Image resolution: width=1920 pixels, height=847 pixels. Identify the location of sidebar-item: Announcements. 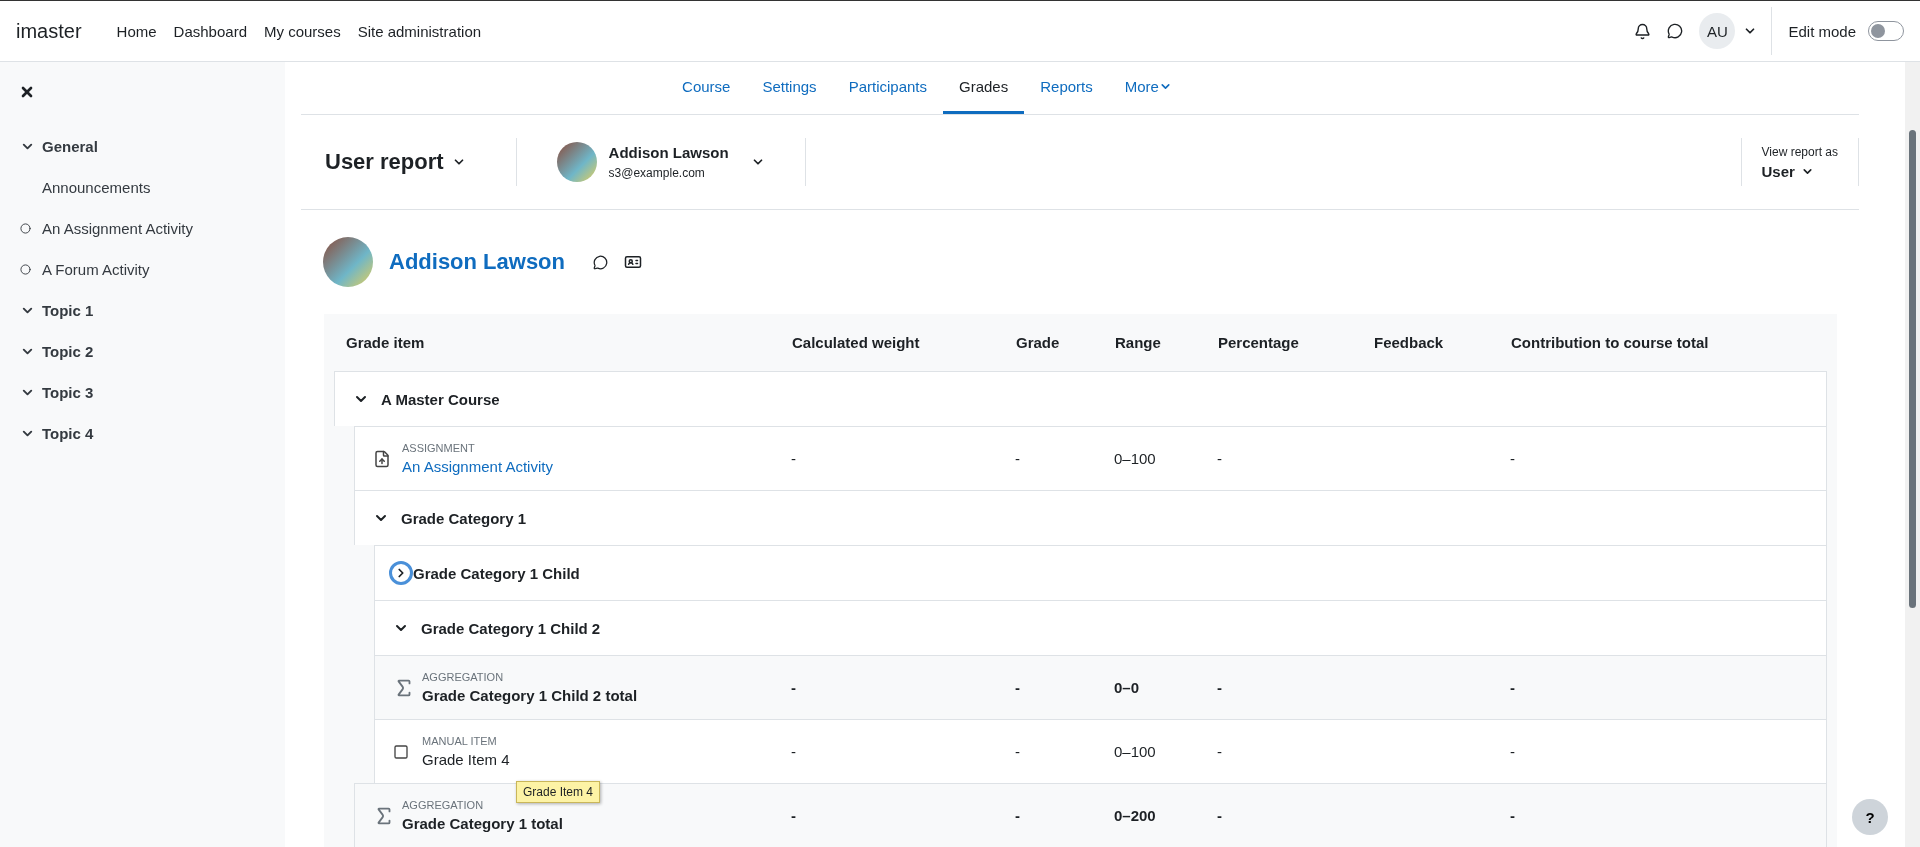
(96, 187).